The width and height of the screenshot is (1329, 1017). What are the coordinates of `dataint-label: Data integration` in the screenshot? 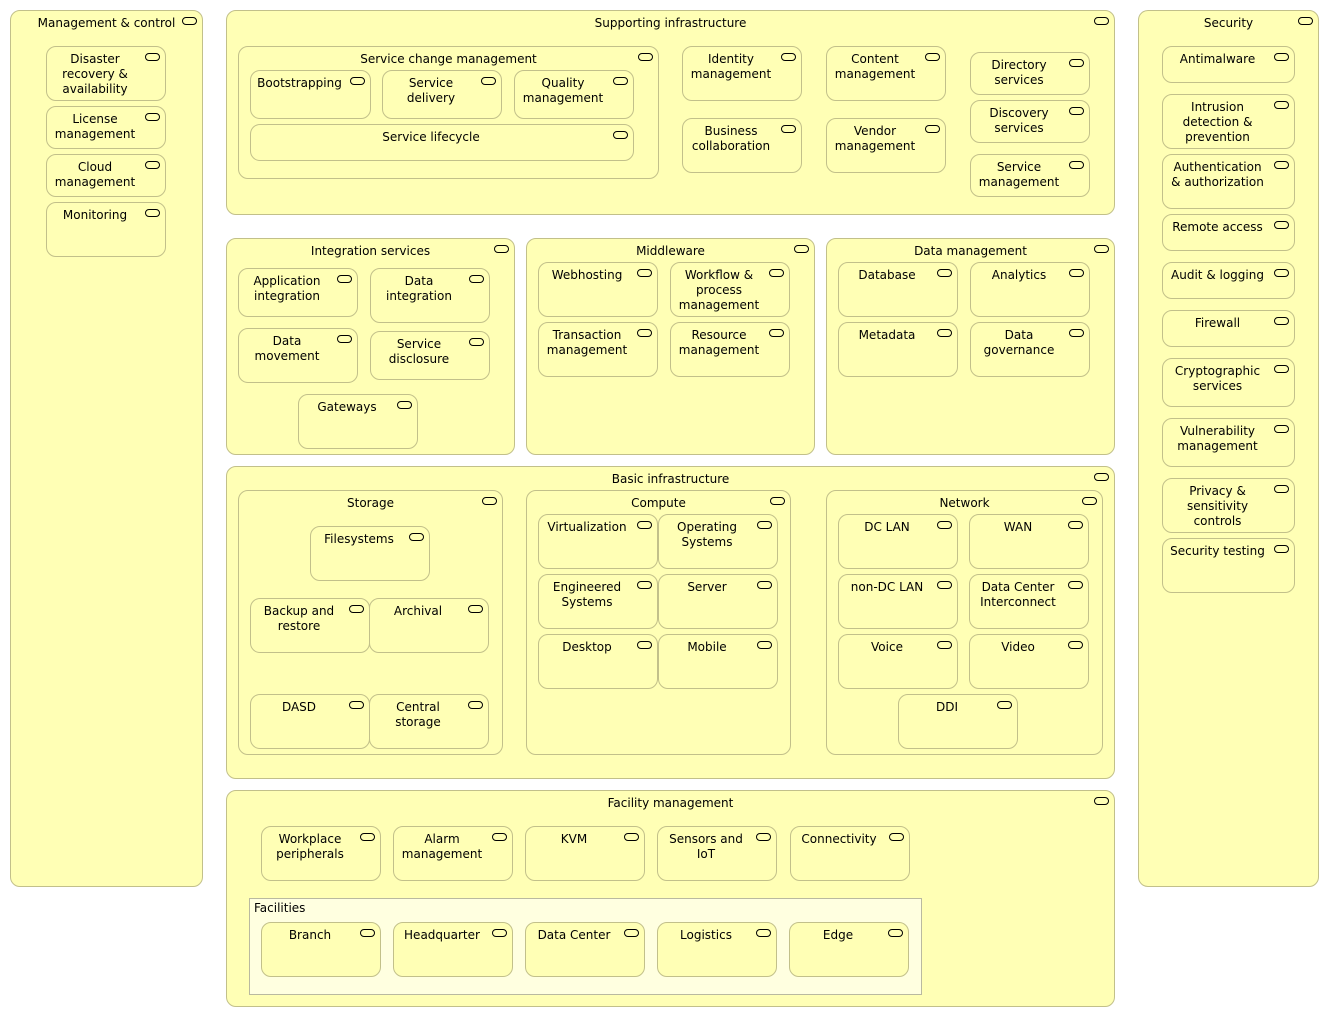 It's located at (419, 288).